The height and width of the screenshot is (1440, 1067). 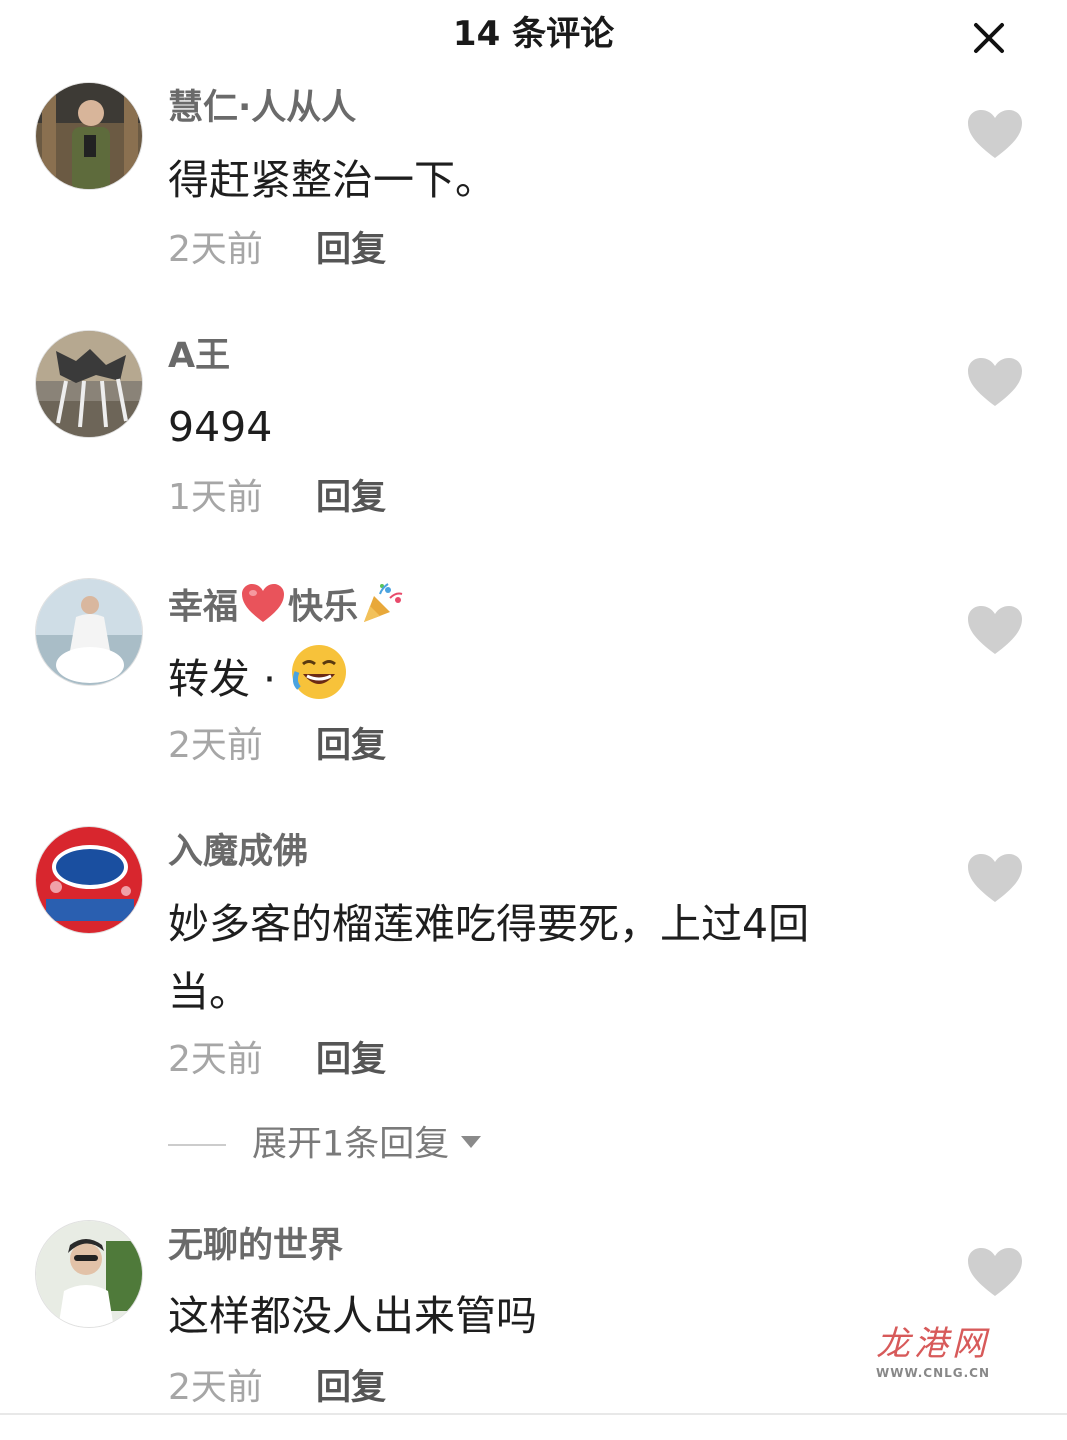 I want to click on comment-text: 妙多客的榴莲难吃得要死，上过4回当。, so click(x=489, y=958).